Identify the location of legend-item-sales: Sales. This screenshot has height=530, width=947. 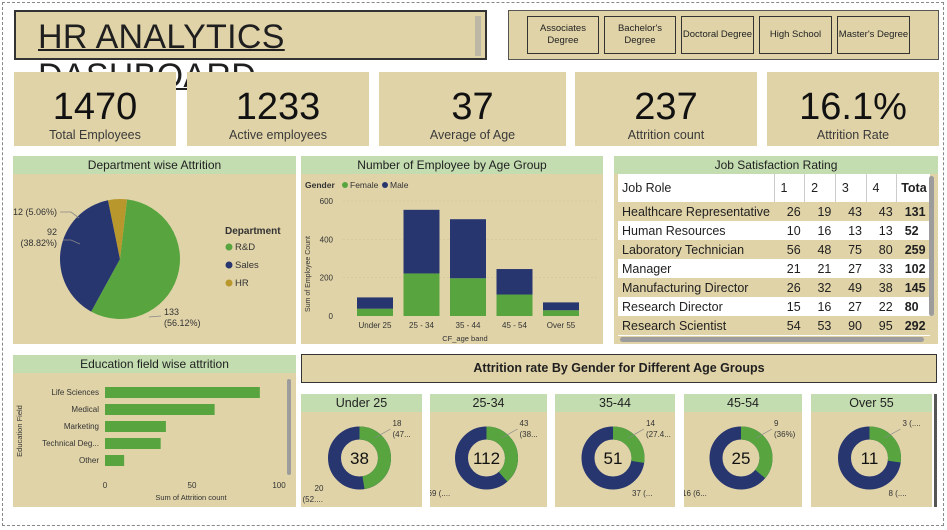
(242, 265).